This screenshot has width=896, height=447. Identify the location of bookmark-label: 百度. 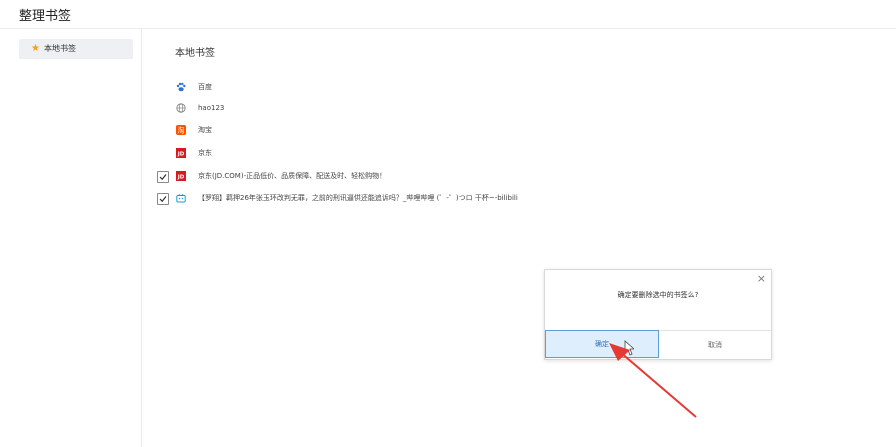
(205, 87).